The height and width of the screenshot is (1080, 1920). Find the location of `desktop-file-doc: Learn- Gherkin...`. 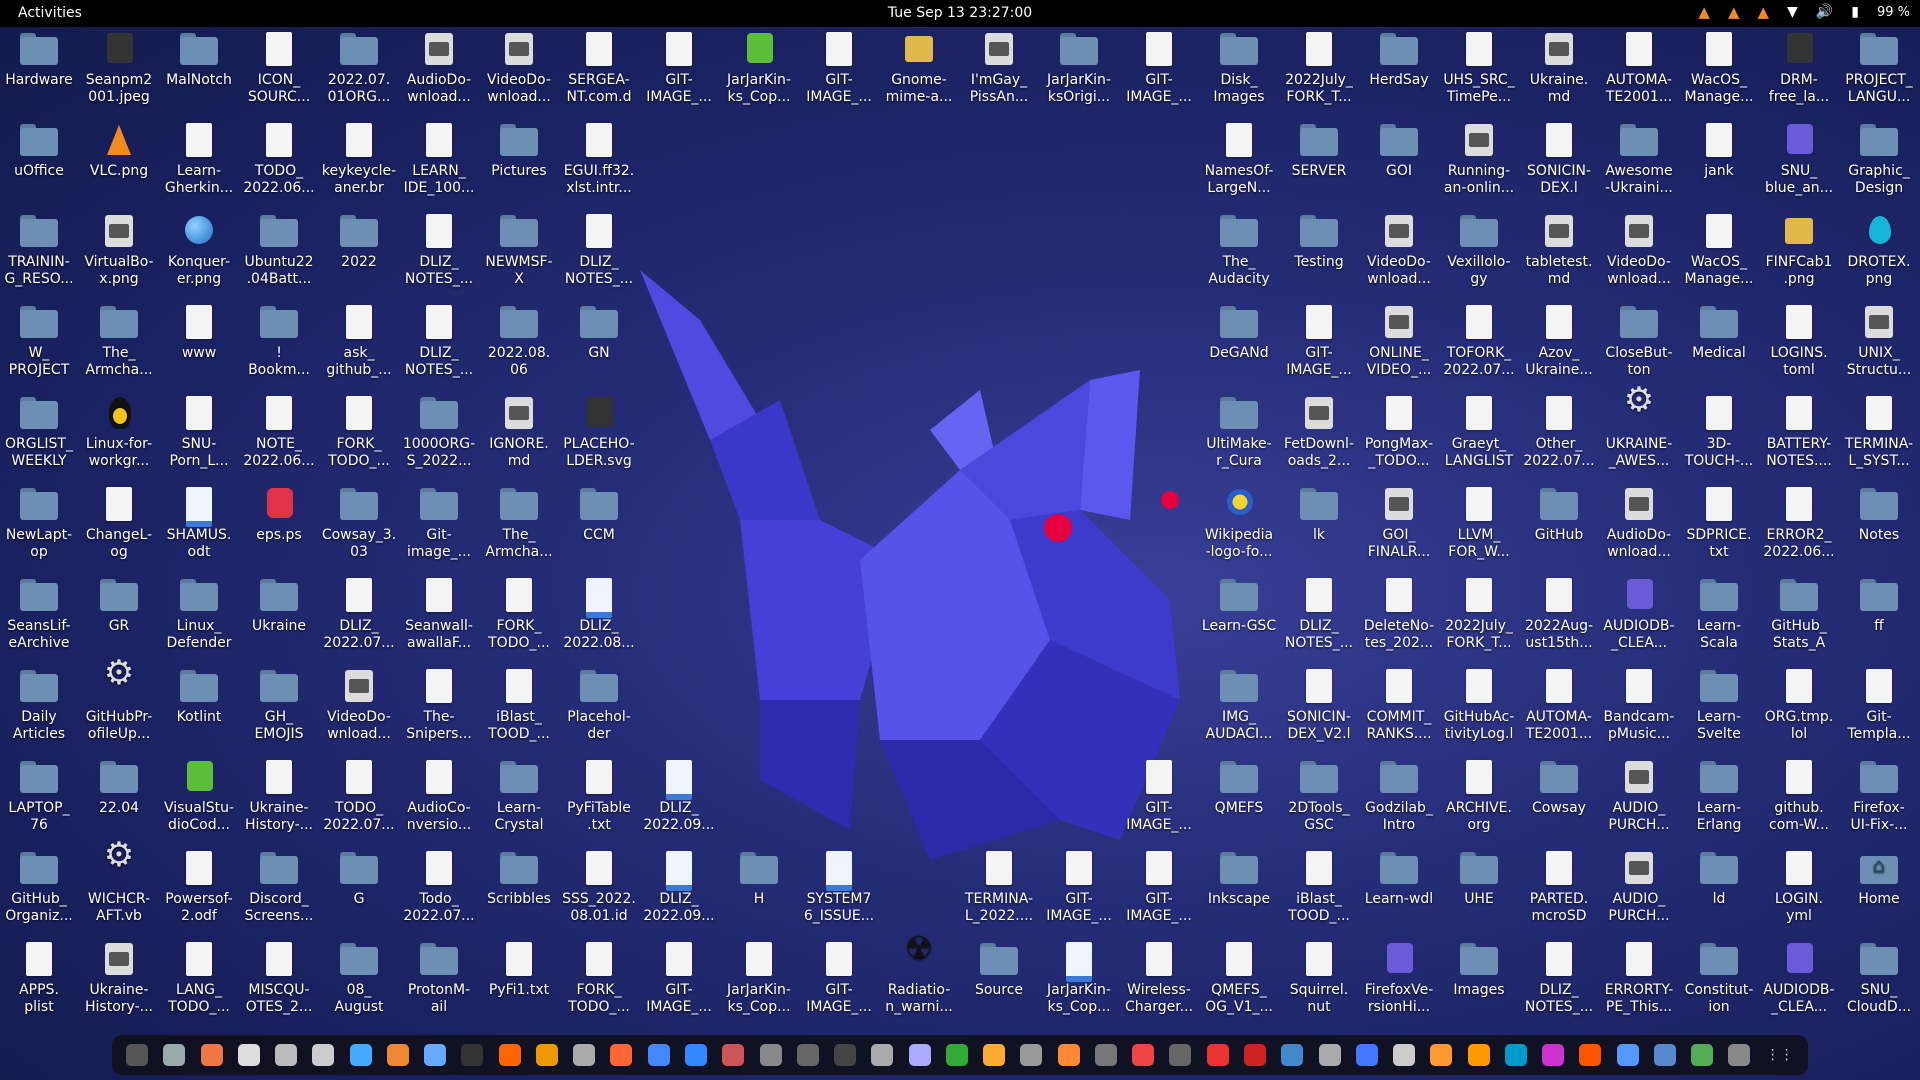

desktop-file-doc: Learn- Gherkin... is located at coordinates (199, 159).